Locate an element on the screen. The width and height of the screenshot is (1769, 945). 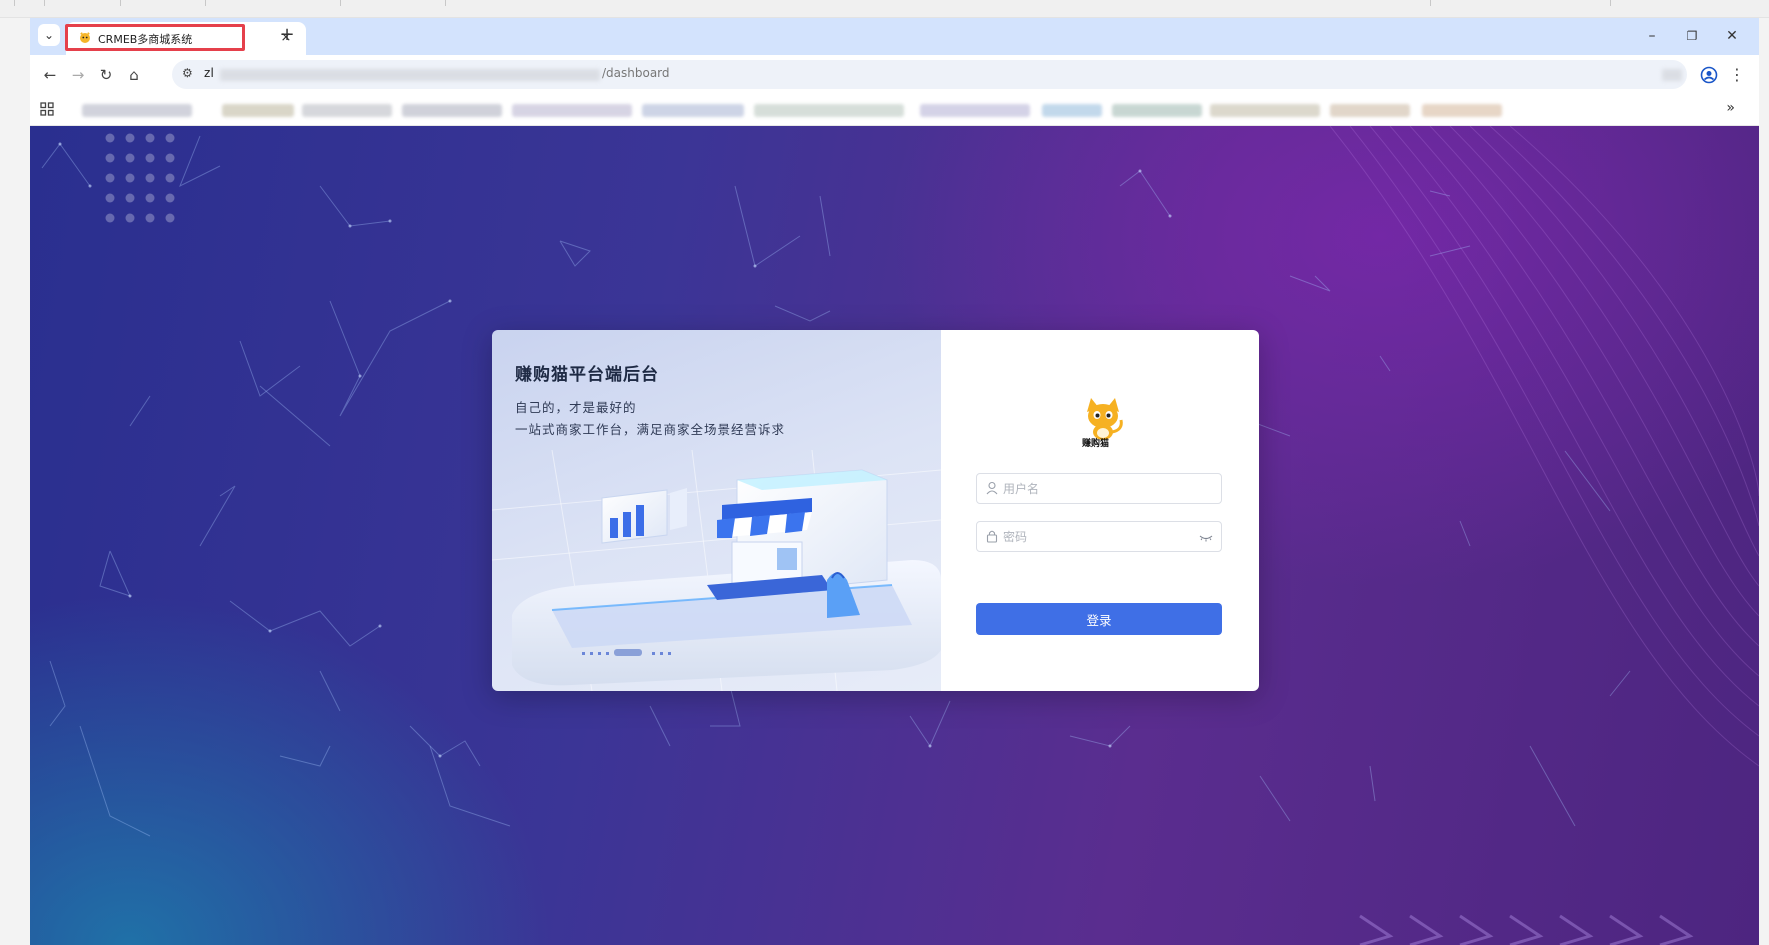
profile-icon is located at coordinates (1709, 75).